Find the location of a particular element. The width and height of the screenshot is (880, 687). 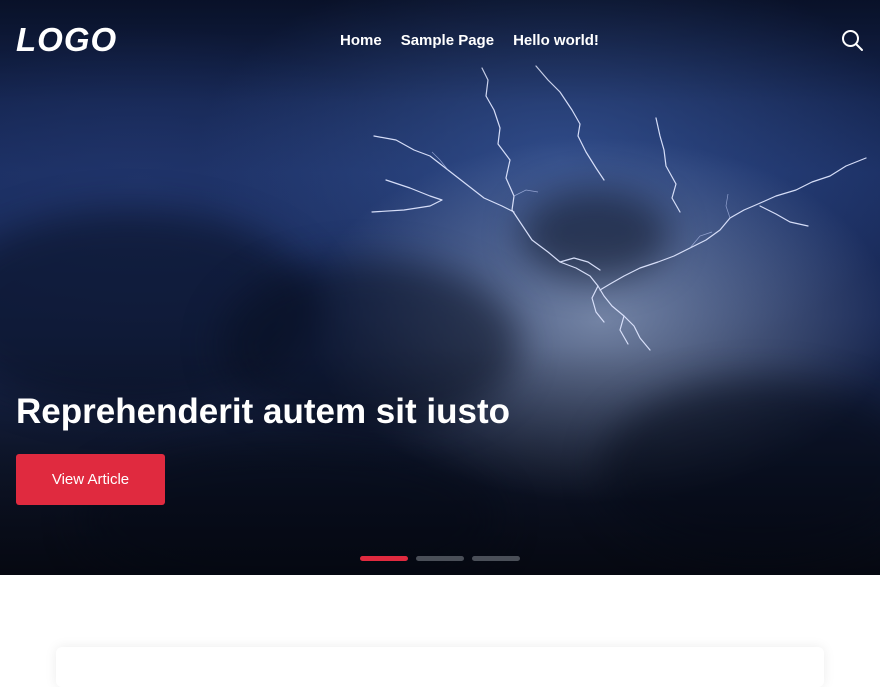

nav-item-sample-page: Sample Page is located at coordinates (447, 41).